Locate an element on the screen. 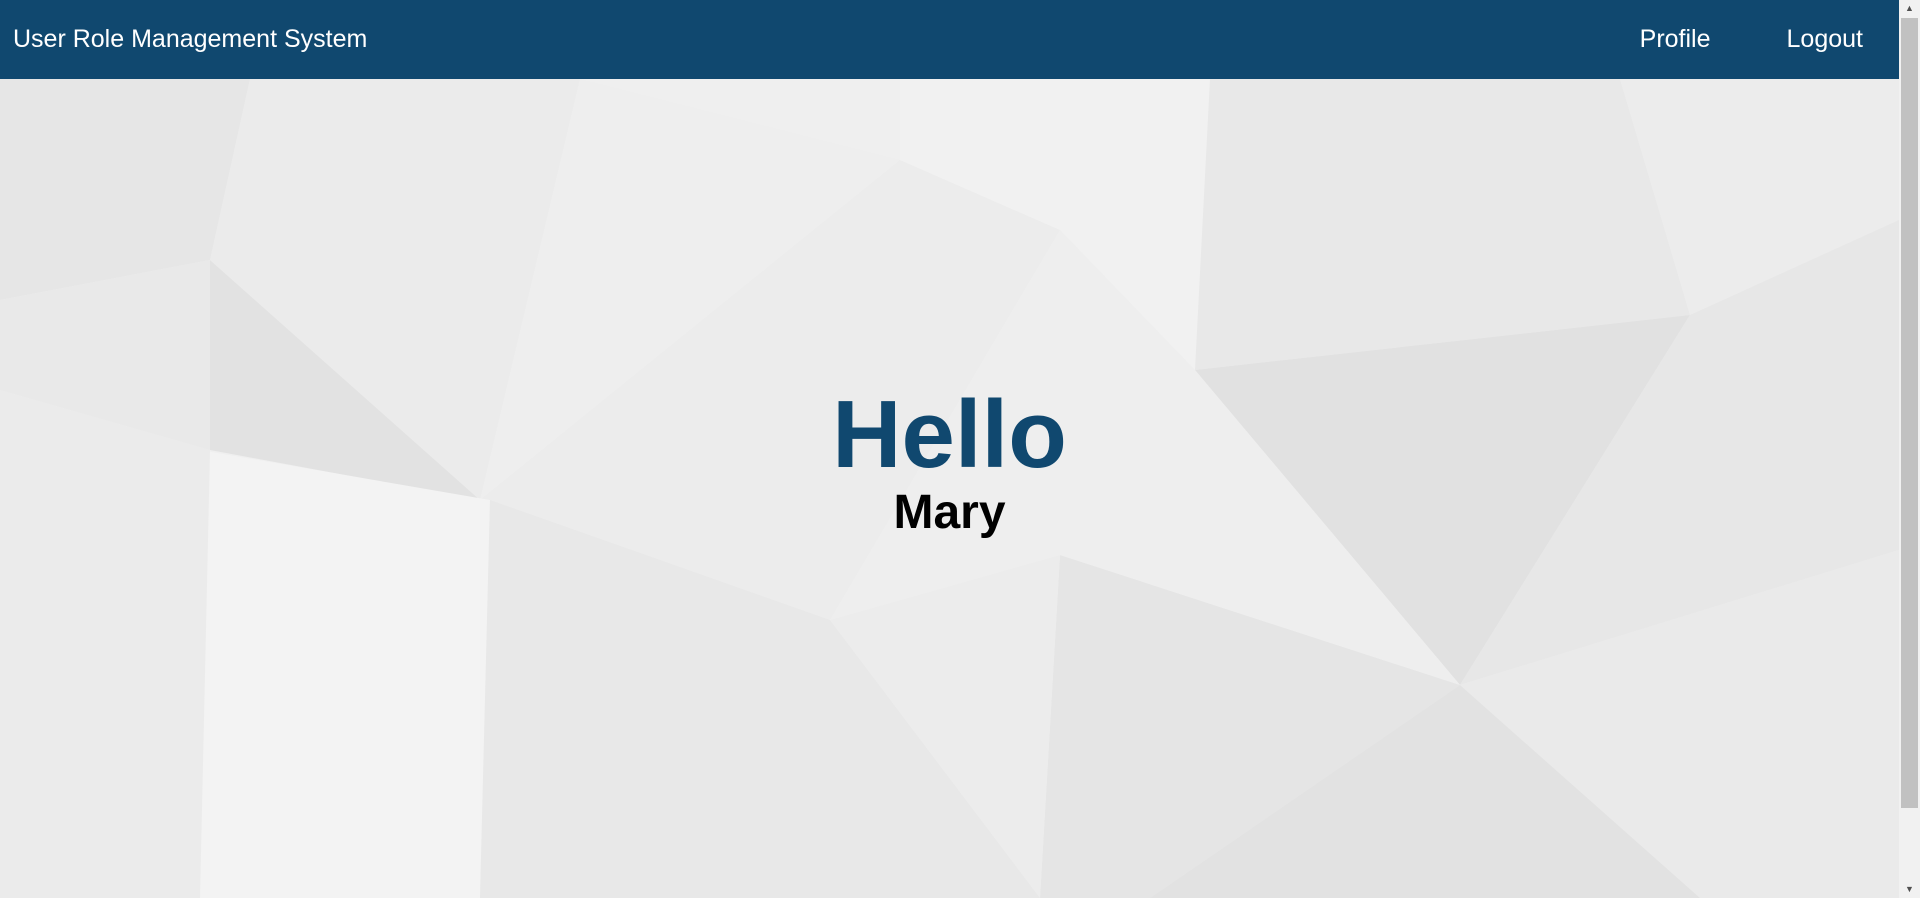  profile-link: Profile is located at coordinates (1675, 39).